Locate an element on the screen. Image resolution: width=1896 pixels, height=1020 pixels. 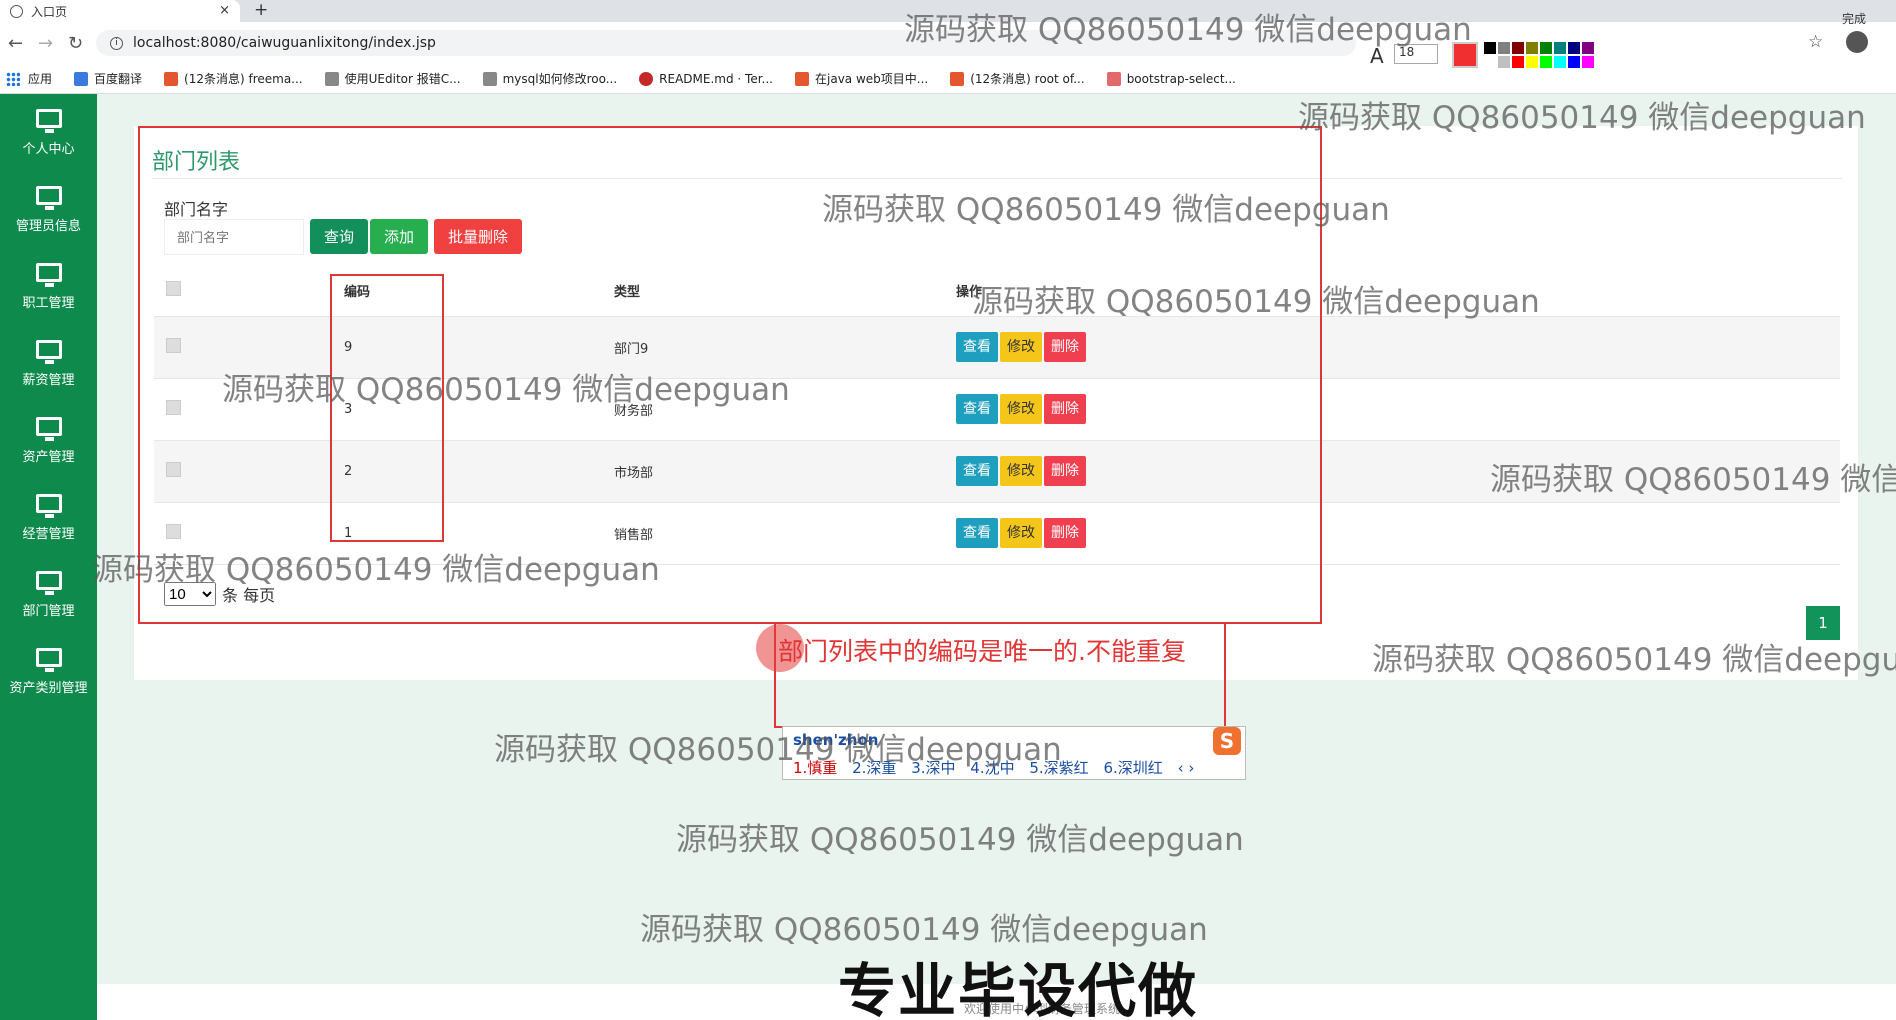
ime-candidate: 5.深紫红 is located at coordinates (1058, 768).